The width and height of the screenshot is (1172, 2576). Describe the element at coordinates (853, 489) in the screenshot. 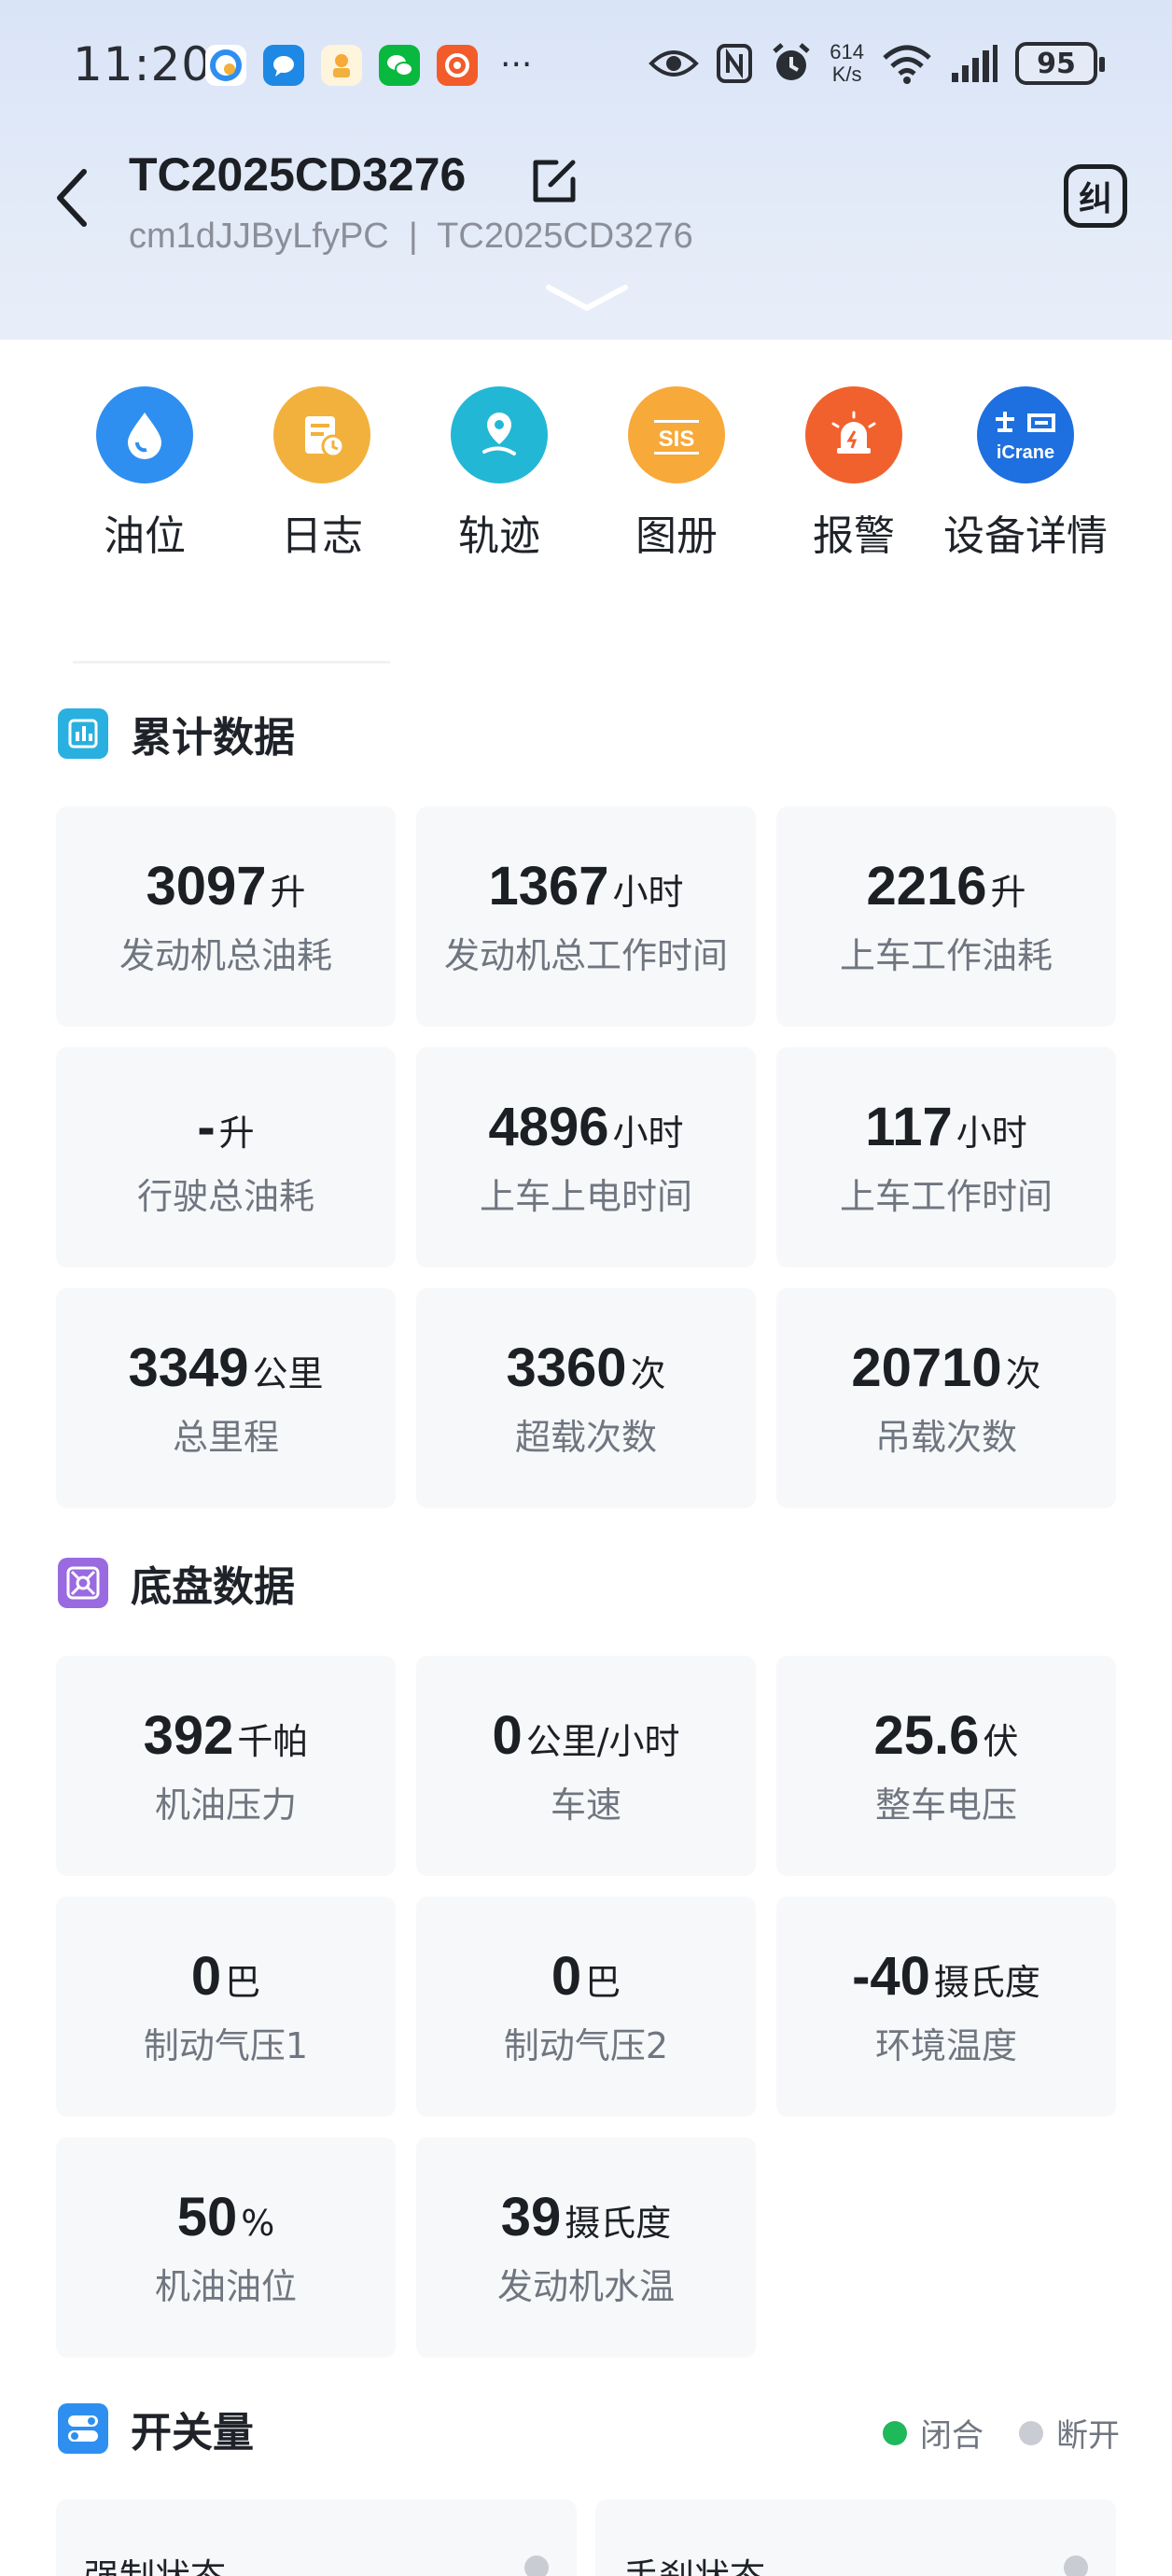

I see `quicknav-alarm: 报警` at that location.